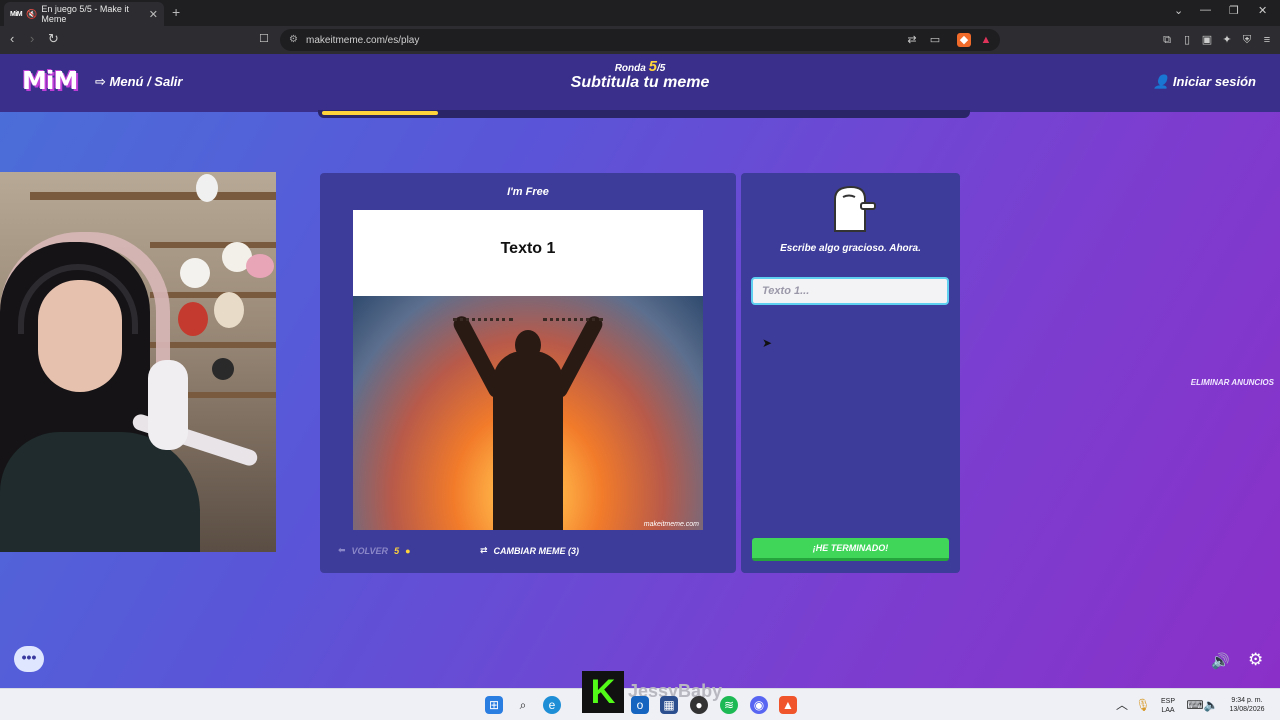  I want to click on change-meme-label: CAMBIAR MEME (3), so click(536, 550).